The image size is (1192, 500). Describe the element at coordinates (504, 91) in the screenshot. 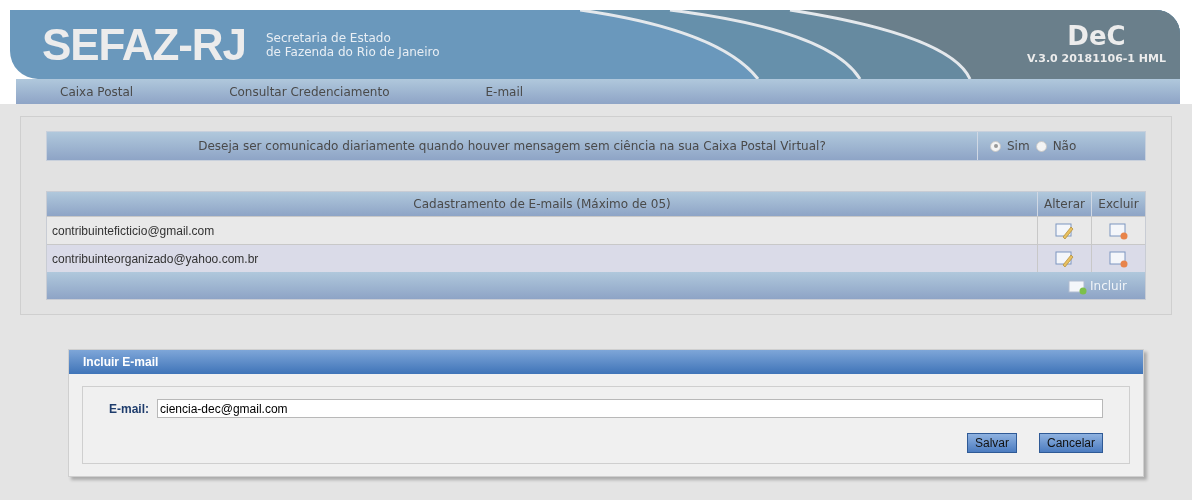

I see `nav-link: E-mail` at that location.